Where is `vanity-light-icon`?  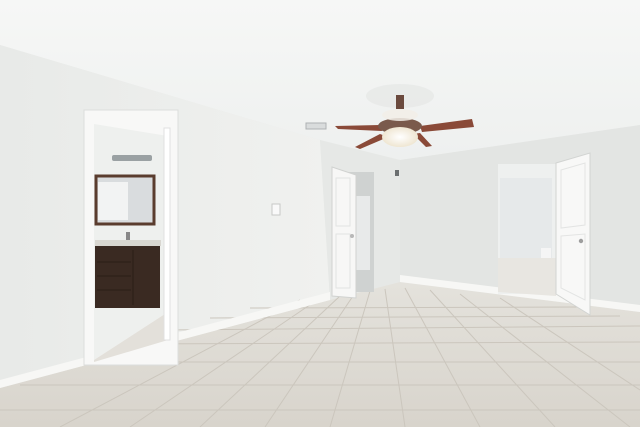
vanity-light-icon is located at coordinates (132, 158).